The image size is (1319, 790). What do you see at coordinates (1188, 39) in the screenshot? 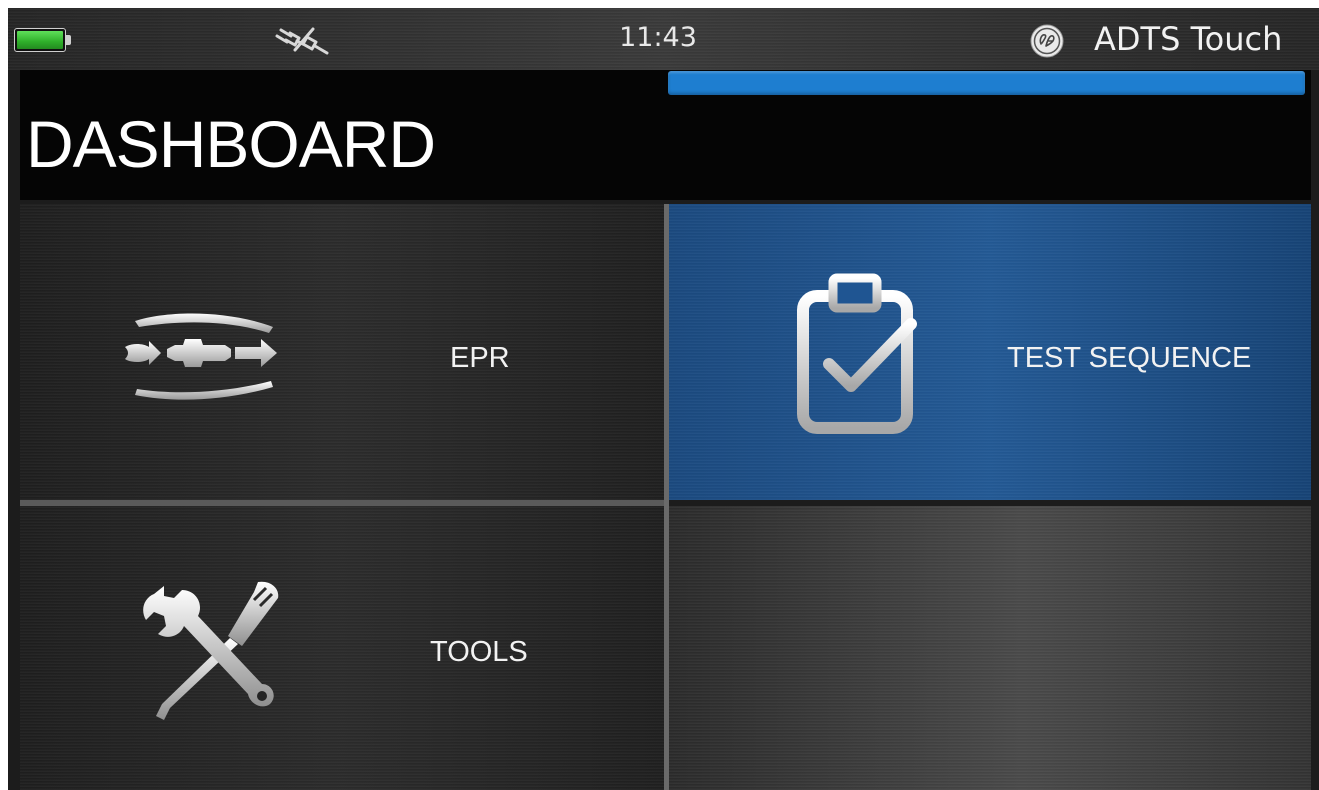
I see `app-name: ADTS Touch` at bounding box center [1188, 39].